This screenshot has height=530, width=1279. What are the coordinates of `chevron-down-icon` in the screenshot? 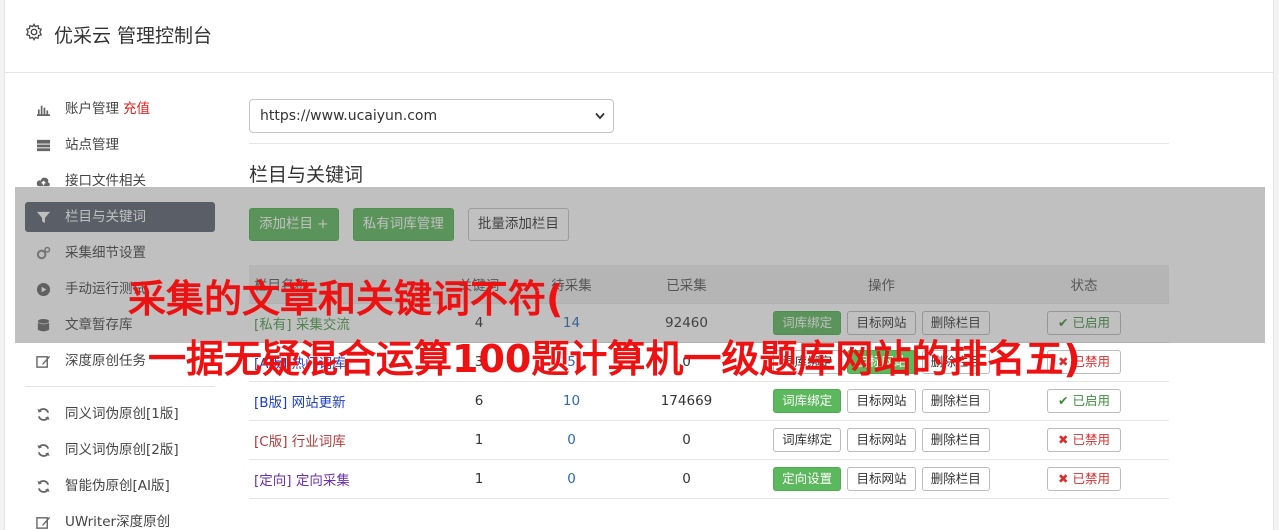 It's located at (600, 116).